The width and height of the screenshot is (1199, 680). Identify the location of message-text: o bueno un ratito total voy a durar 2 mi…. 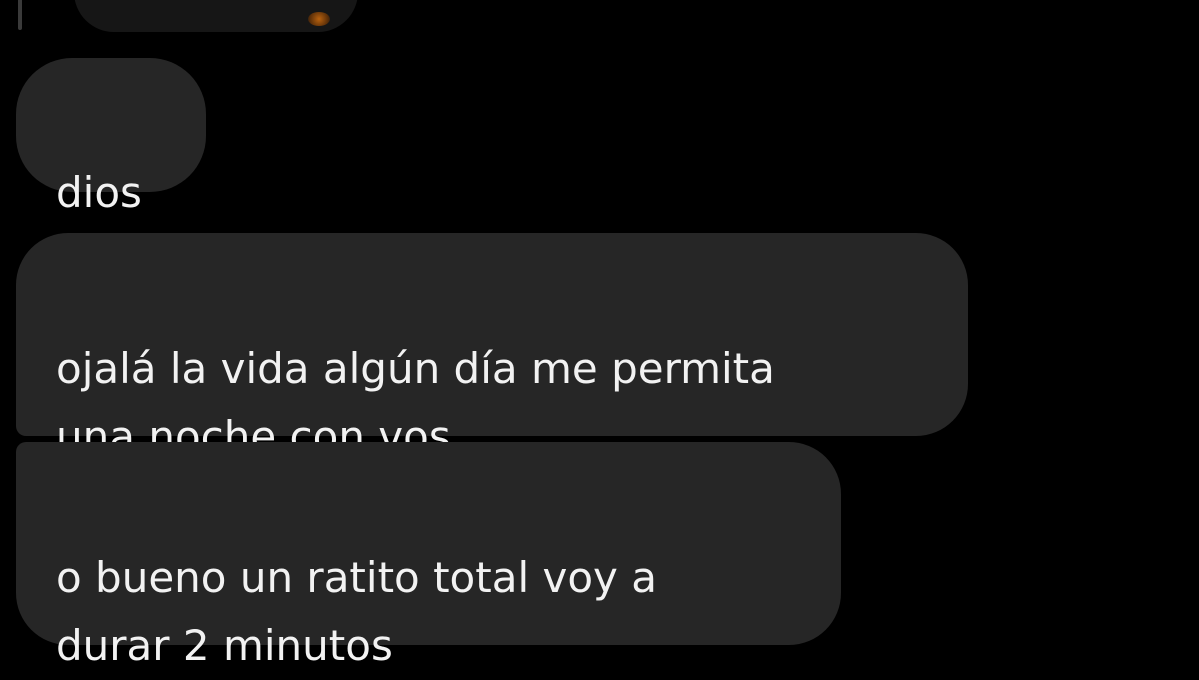
(356, 611).